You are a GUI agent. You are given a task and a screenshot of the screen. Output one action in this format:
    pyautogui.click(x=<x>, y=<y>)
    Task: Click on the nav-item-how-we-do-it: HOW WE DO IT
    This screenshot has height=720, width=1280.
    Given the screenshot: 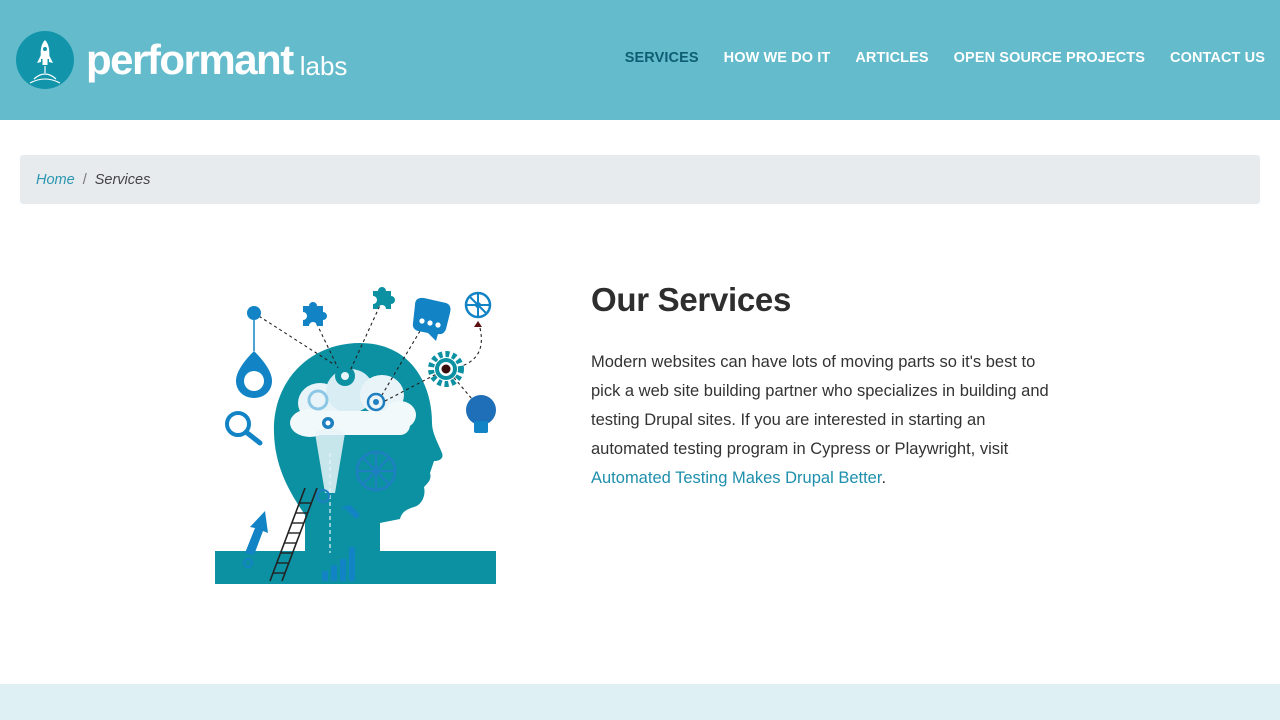 What is the action you would take?
    pyautogui.click(x=777, y=58)
    